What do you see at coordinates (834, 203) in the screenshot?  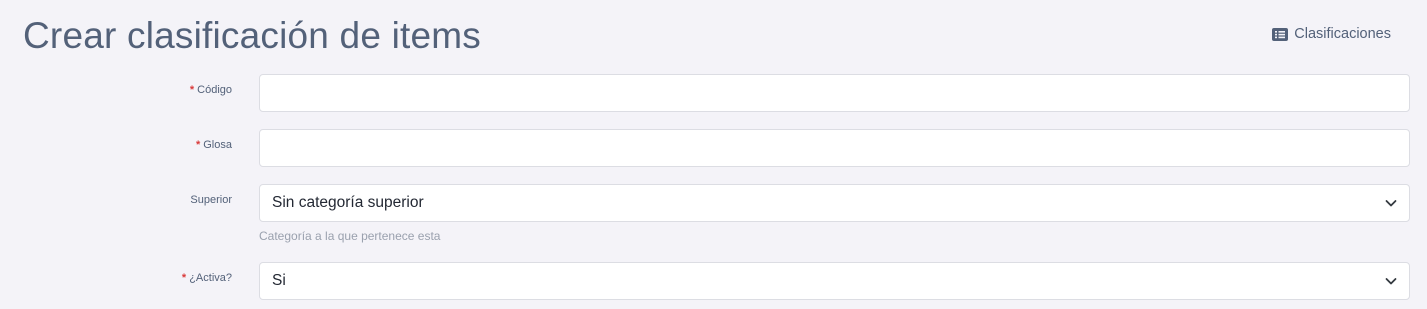 I see `superior-select: Sin categoría superior` at bounding box center [834, 203].